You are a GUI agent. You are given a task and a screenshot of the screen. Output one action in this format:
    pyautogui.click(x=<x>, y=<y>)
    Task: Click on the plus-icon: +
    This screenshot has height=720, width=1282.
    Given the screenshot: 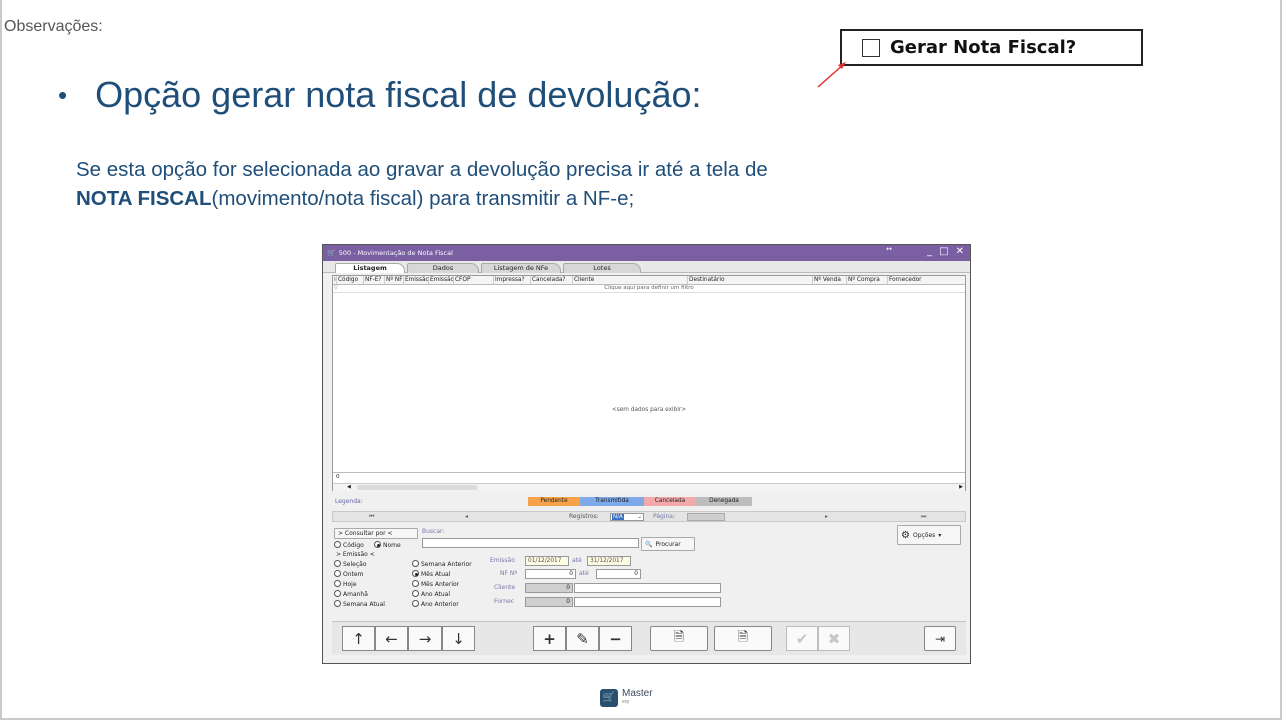 What is the action you would take?
    pyautogui.click(x=549, y=638)
    